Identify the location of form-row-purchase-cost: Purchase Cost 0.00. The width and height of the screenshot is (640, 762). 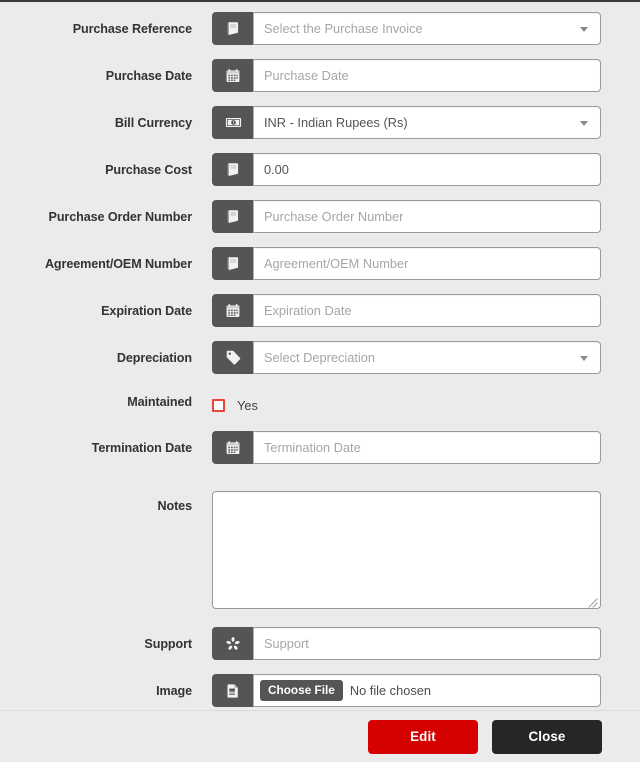
(301, 169).